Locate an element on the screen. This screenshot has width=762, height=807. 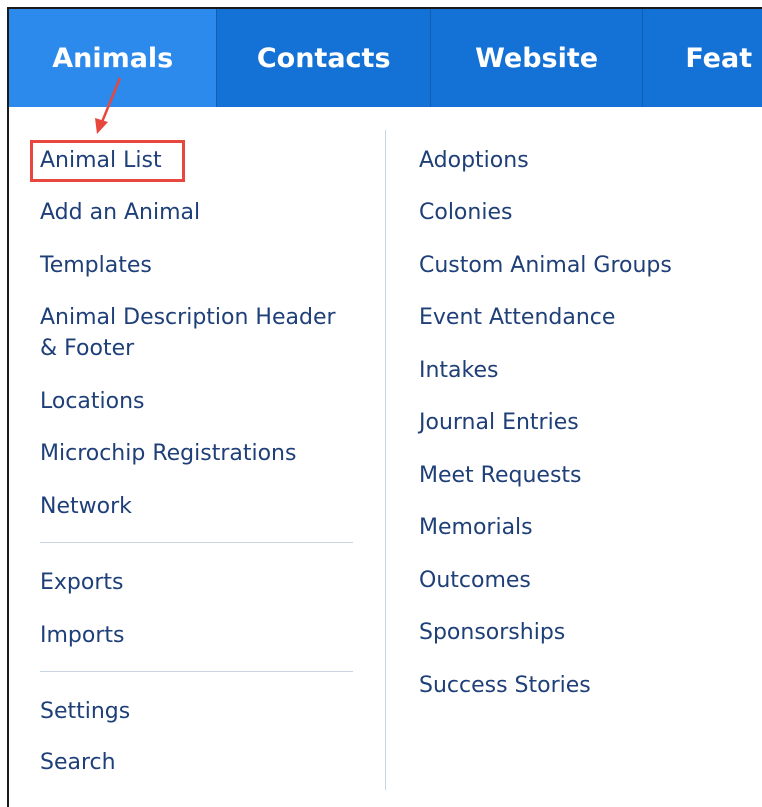
menu-item-journal-entries: Journal Entries is located at coordinates (499, 422).